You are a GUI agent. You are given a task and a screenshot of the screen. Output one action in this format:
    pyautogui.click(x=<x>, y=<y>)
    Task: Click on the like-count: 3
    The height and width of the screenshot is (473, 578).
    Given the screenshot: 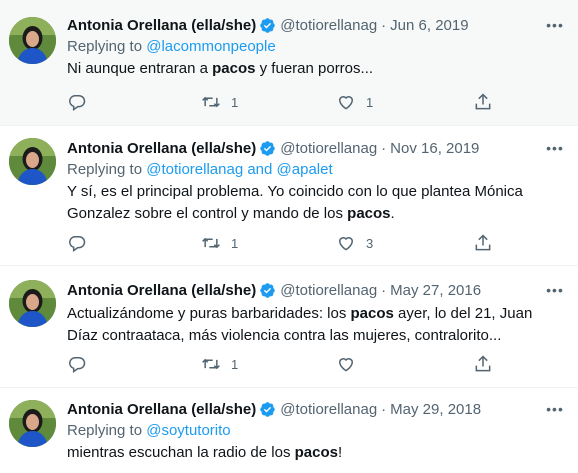 What is the action you would take?
    pyautogui.click(x=370, y=243)
    